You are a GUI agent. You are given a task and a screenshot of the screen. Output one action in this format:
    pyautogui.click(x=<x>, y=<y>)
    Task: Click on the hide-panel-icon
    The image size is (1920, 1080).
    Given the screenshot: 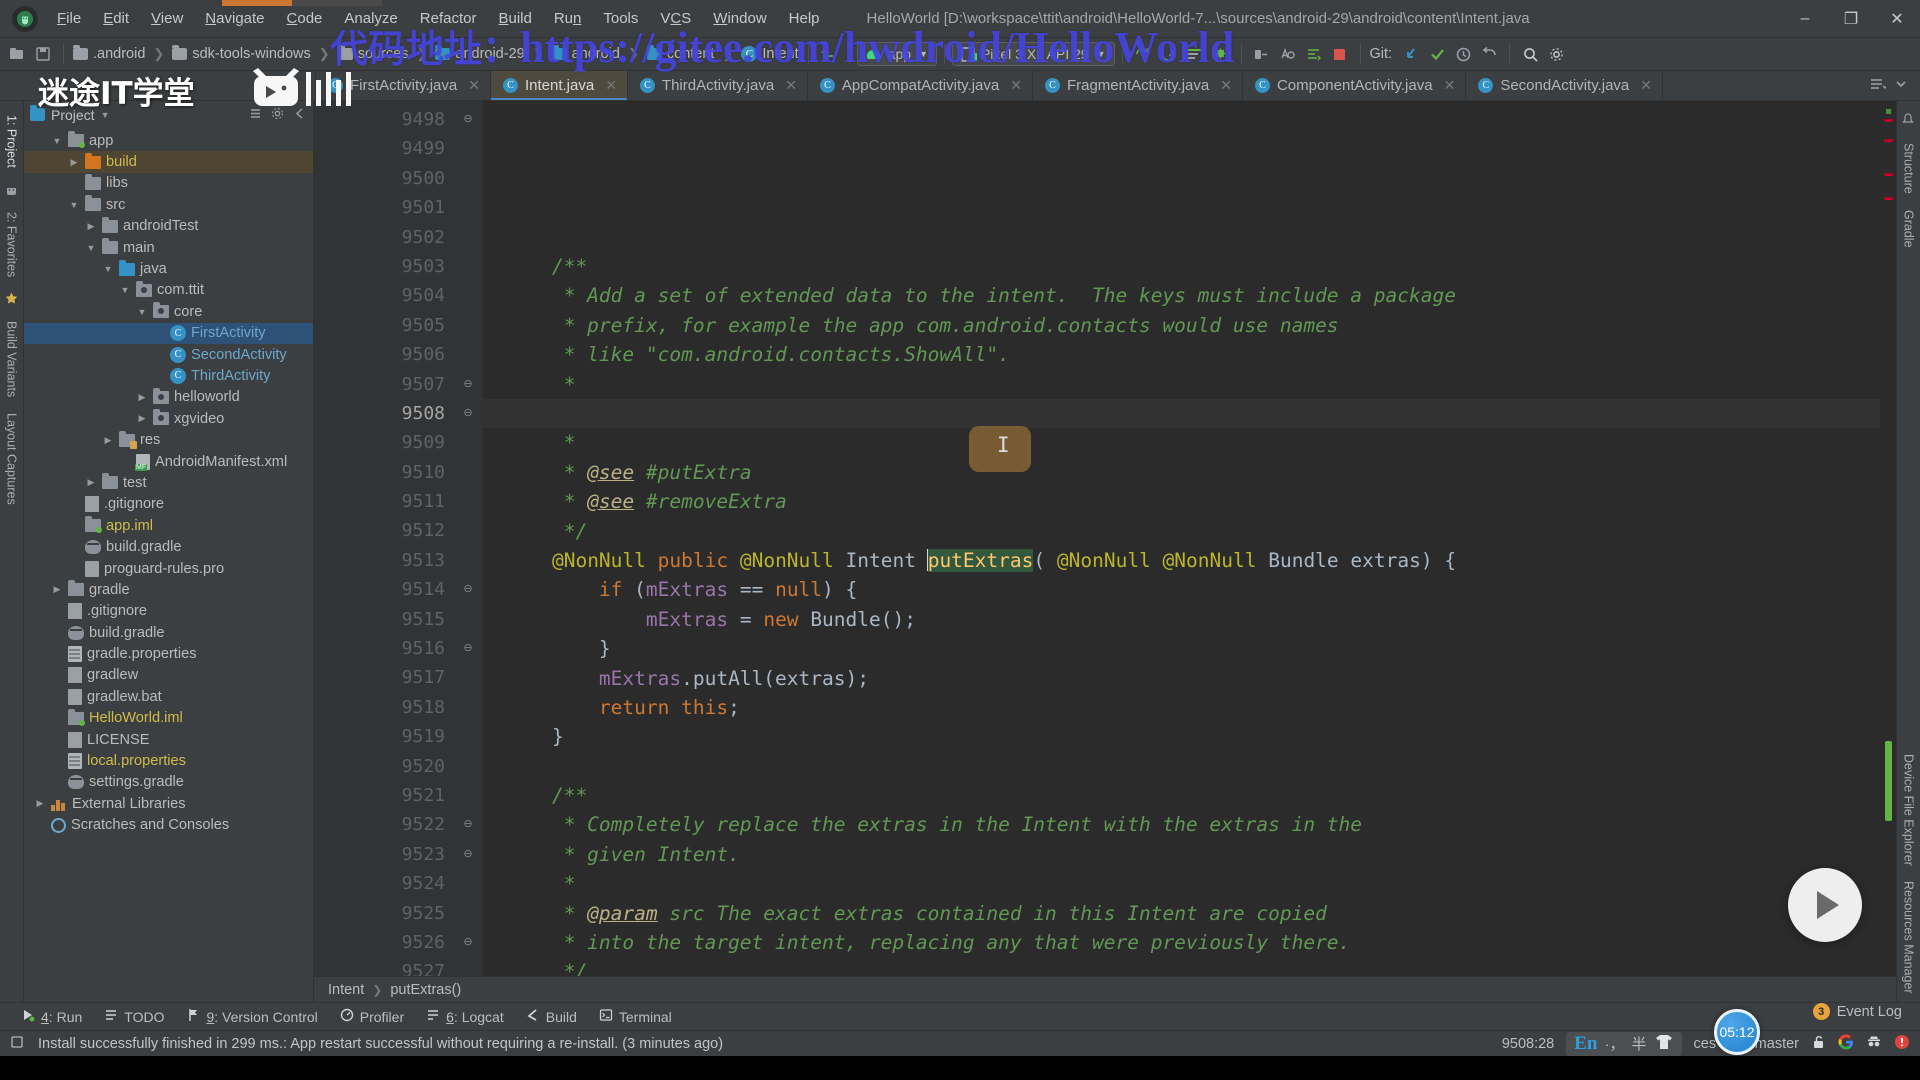 What is the action you would take?
    pyautogui.click(x=299, y=115)
    